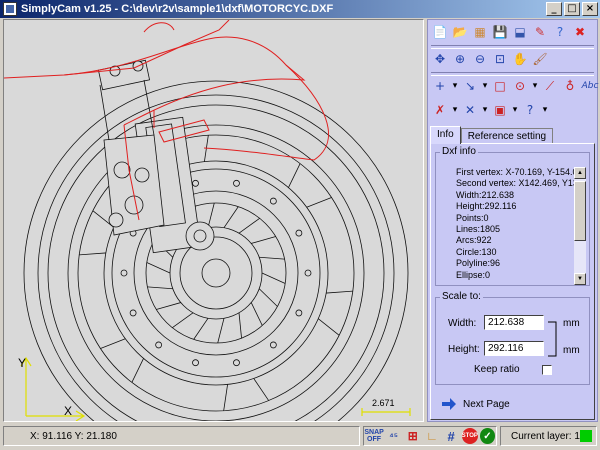 This screenshot has height=450, width=600. I want to click on new-icon: 📄, so click(440, 32).